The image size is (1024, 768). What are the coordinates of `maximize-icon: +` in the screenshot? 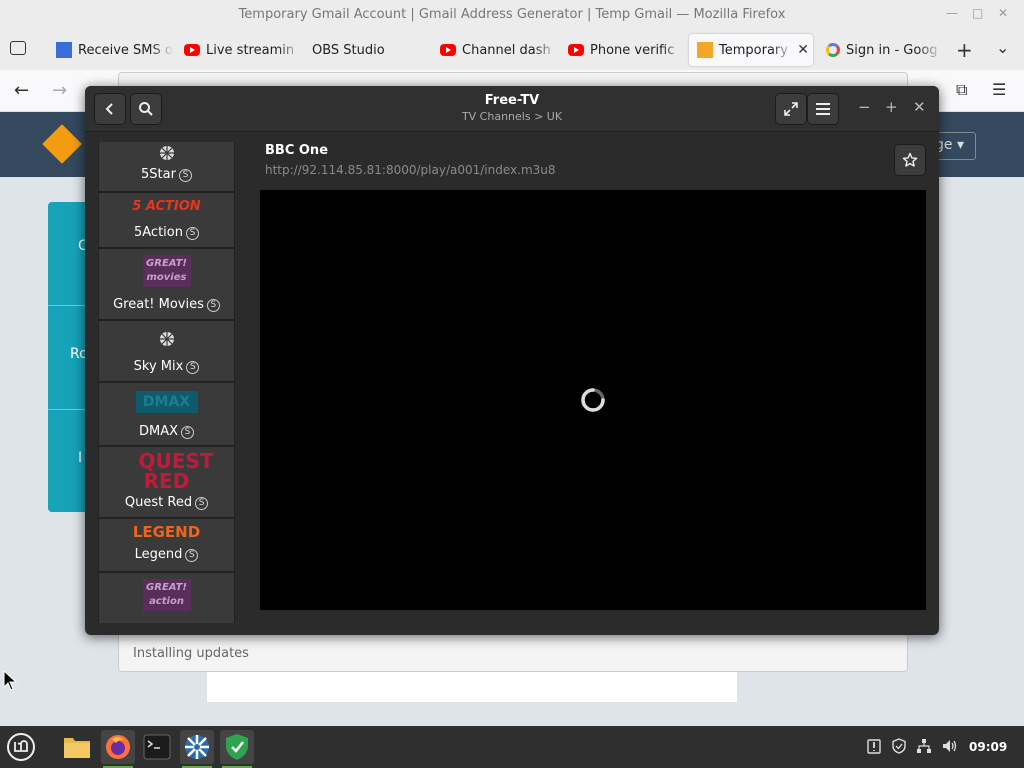 It's located at (891, 107).